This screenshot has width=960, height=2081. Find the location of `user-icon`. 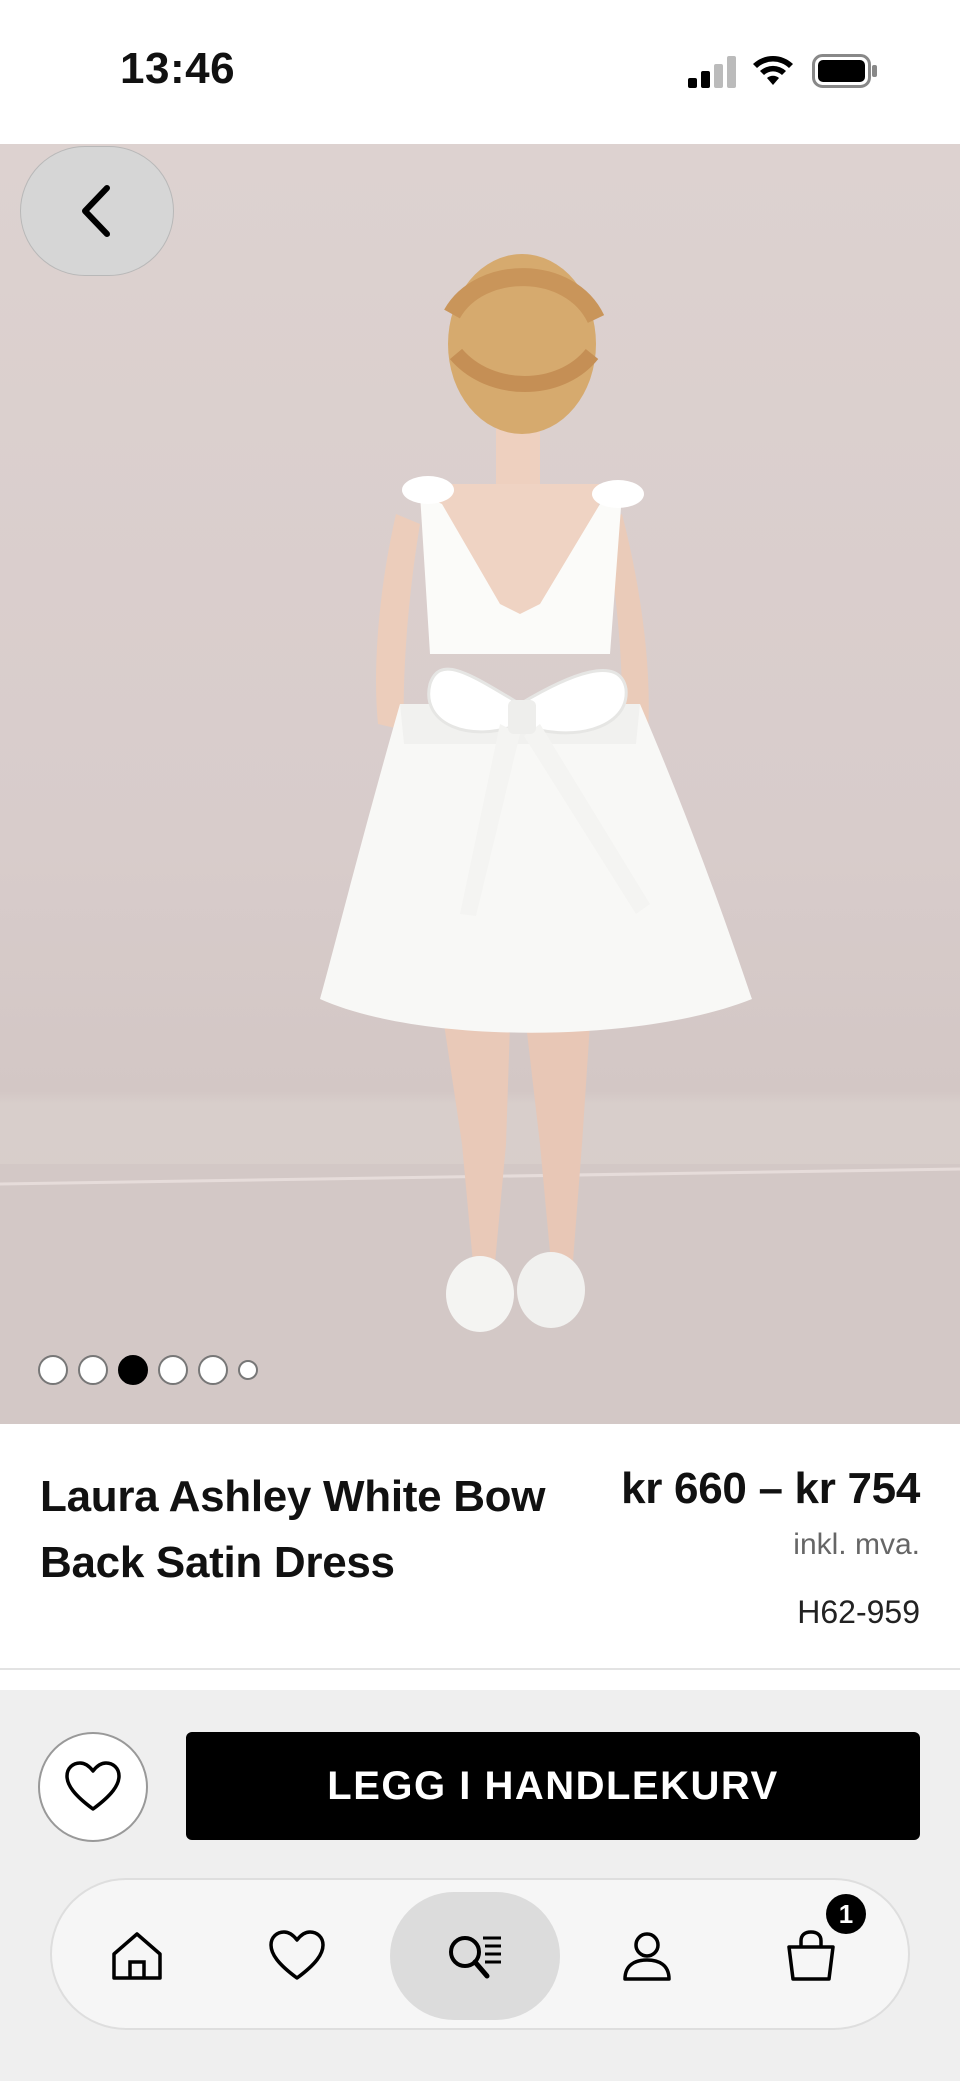

user-icon is located at coordinates (647, 1956).